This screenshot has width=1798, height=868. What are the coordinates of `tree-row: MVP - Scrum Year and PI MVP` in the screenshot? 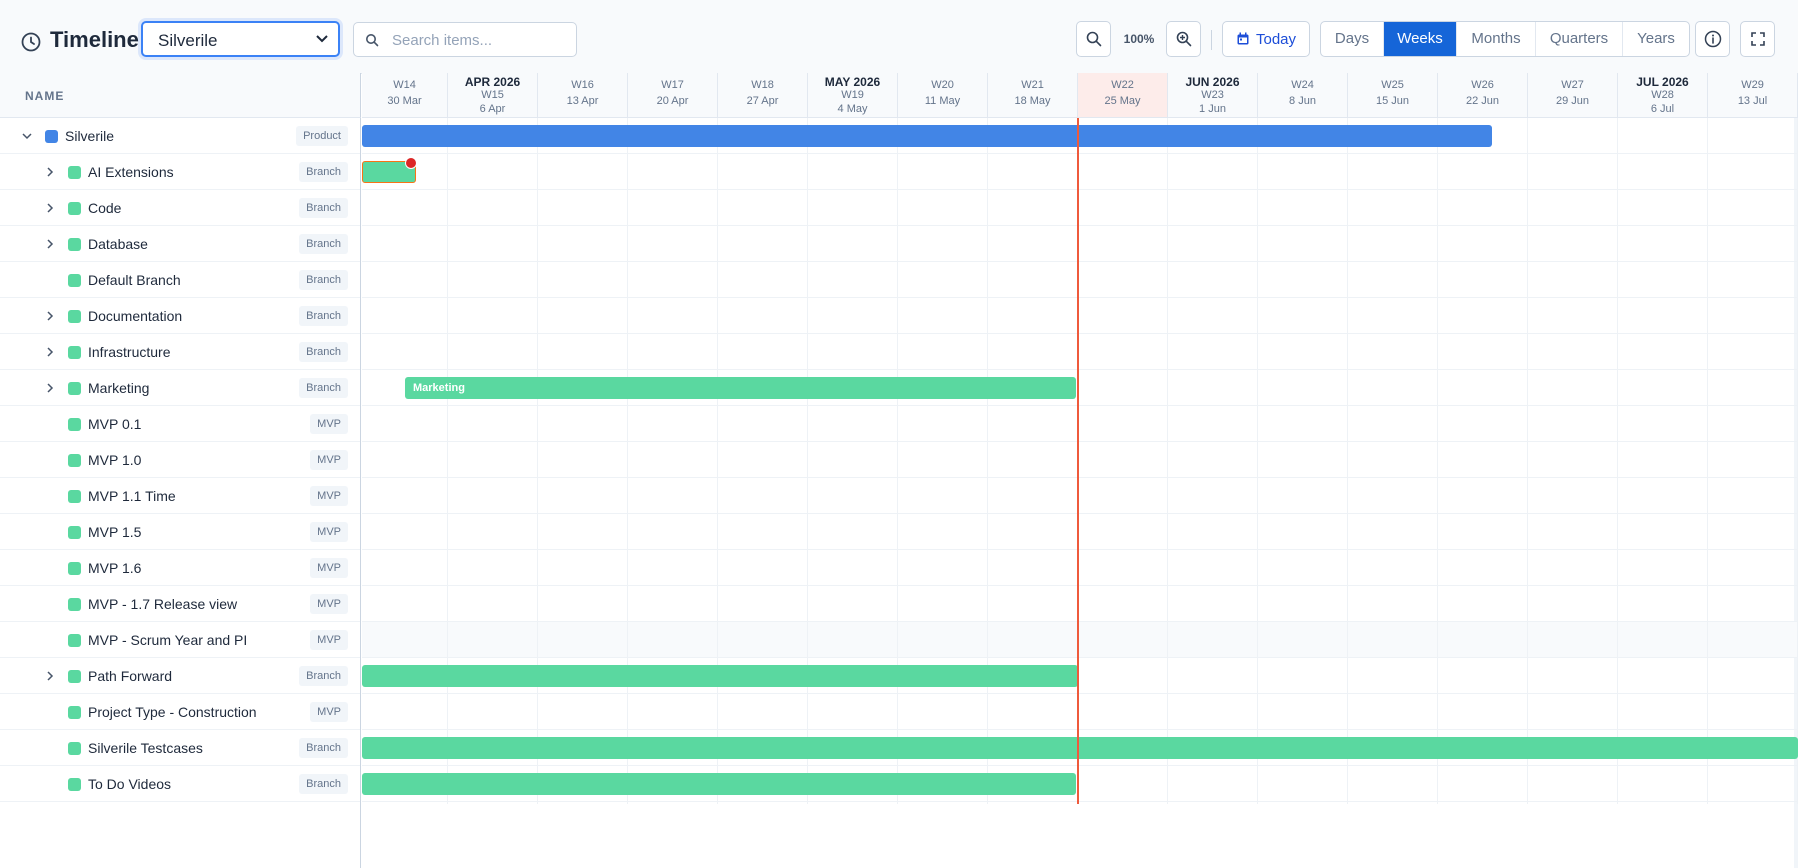 It's located at (180, 640).